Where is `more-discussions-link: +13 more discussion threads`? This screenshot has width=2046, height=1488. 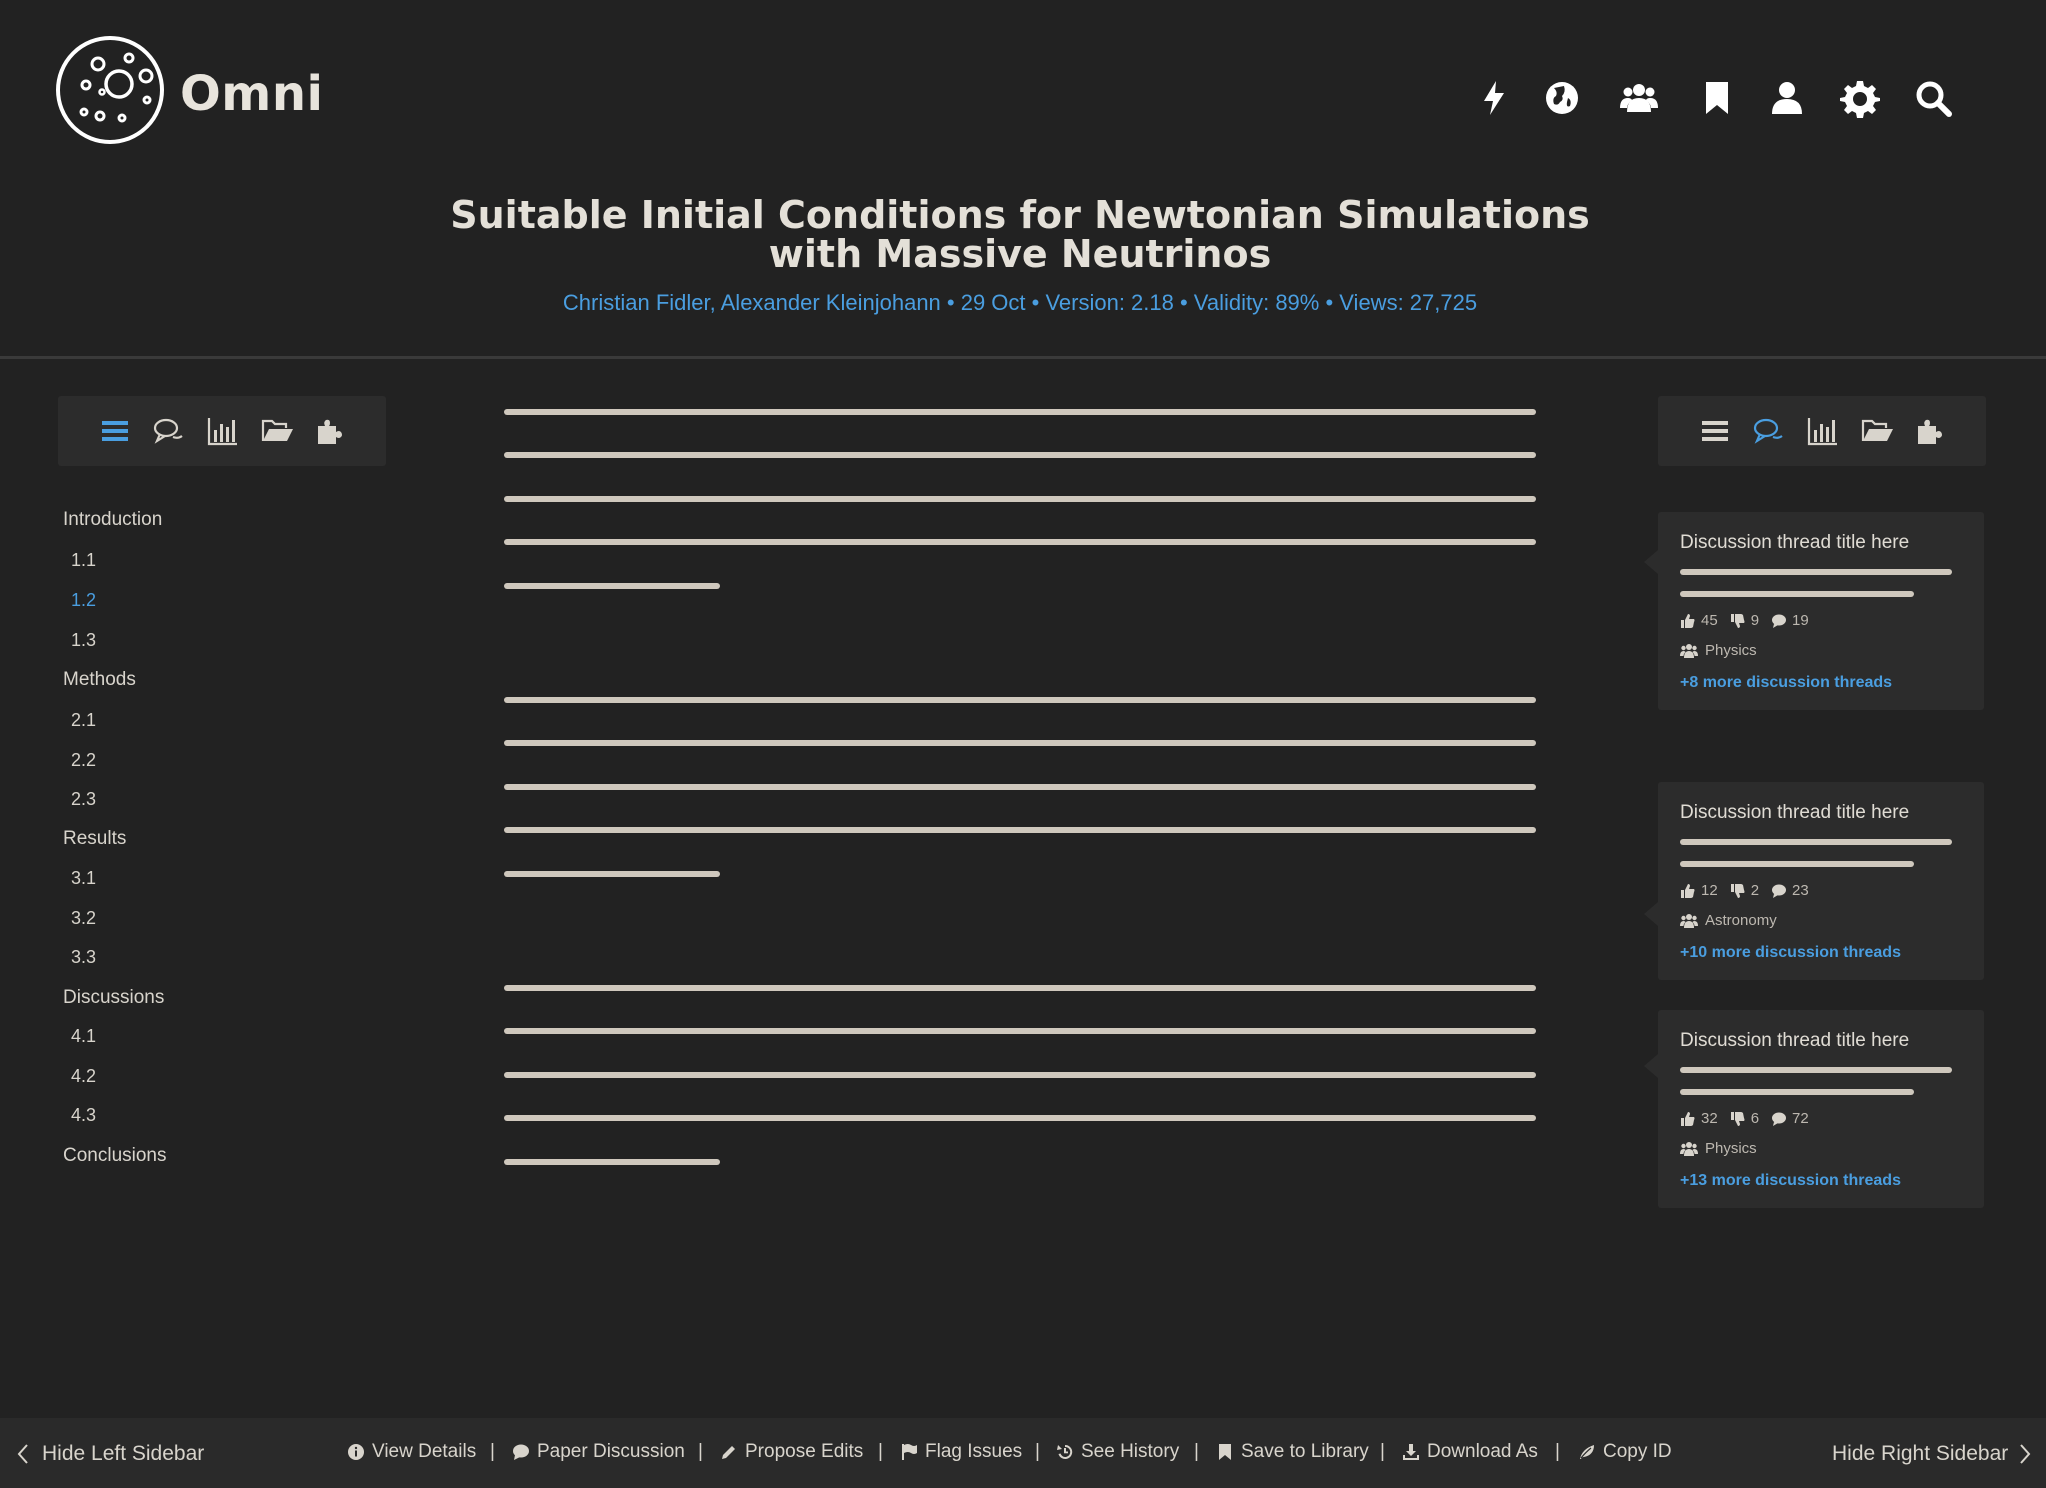
more-discussions-link: +13 more discussion threads is located at coordinates (1790, 1181).